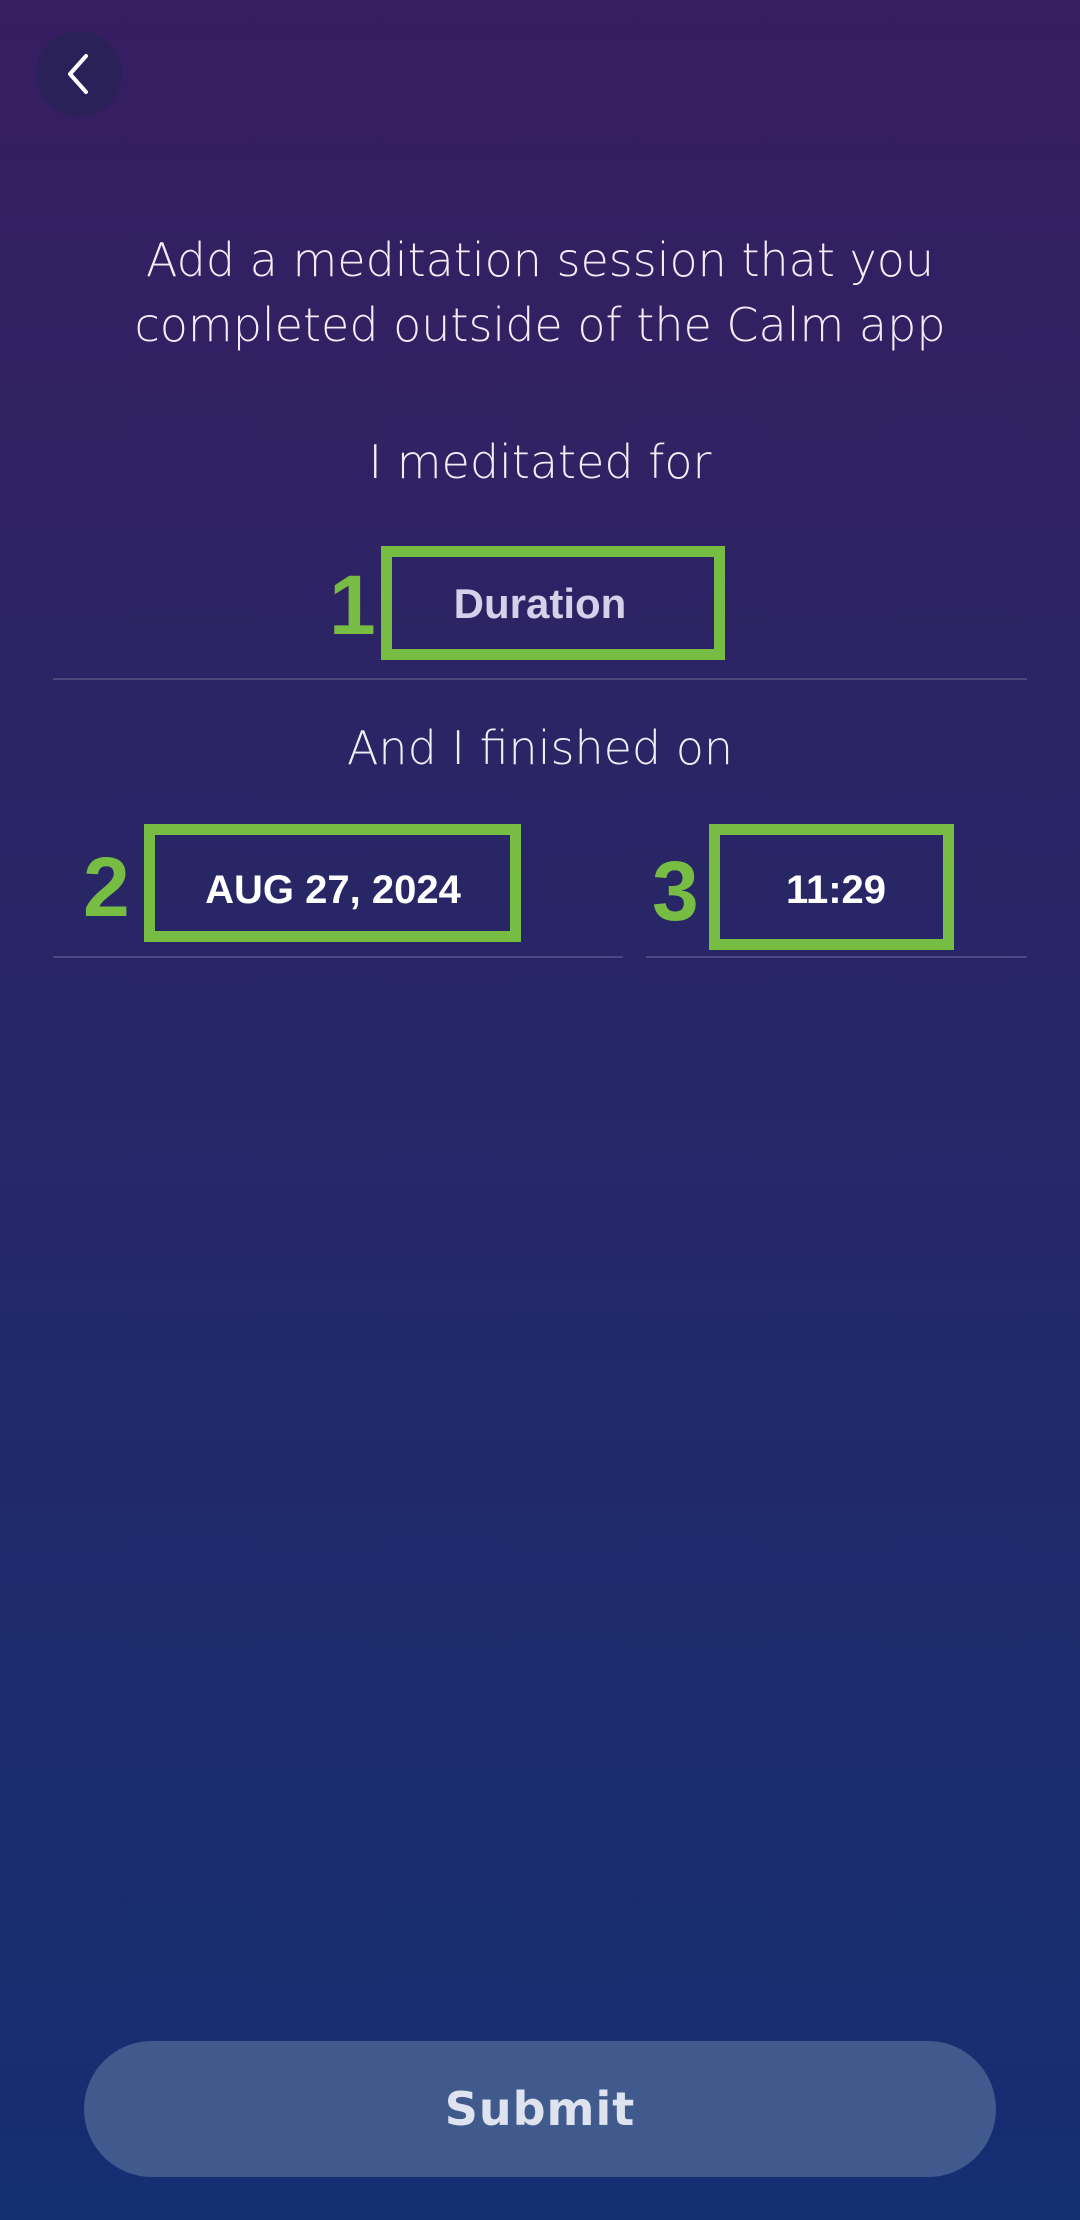 Image resolution: width=1080 pixels, height=2220 pixels. I want to click on time-underline, so click(836, 957).